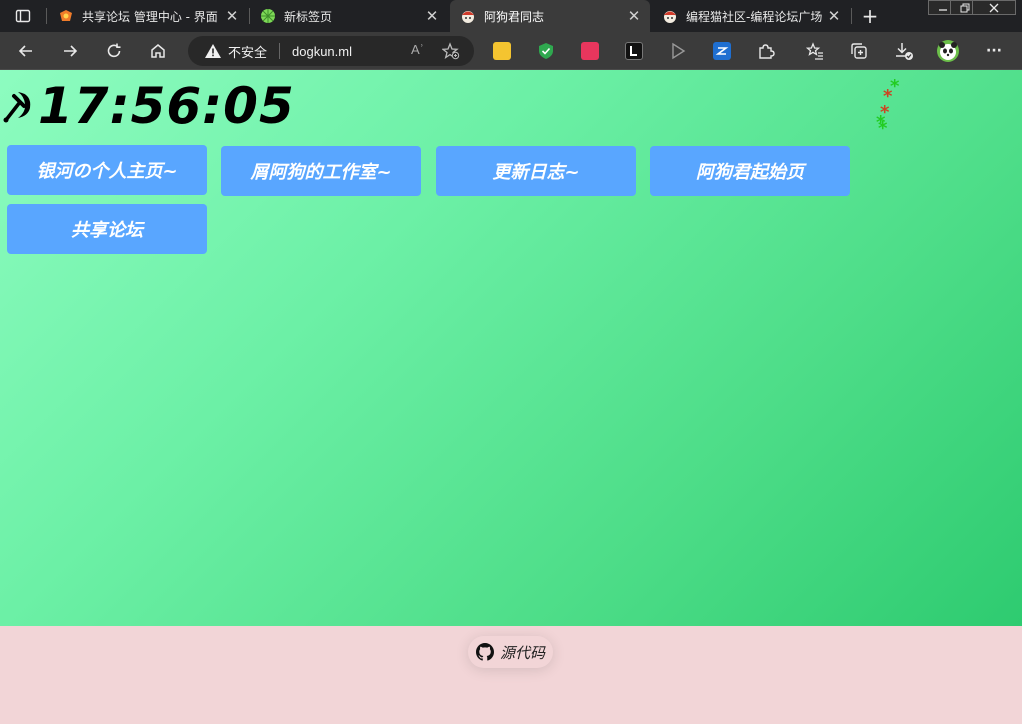 Image resolution: width=1022 pixels, height=724 pixels. Describe the element at coordinates (511, 675) in the screenshot. I see `page-footer: 源代码` at that location.